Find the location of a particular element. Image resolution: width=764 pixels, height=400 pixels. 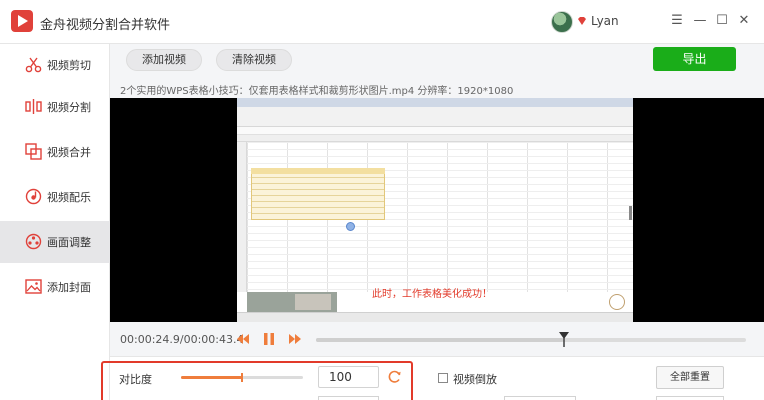

sidebar-item-label: 视频剪切 is located at coordinates (69, 65).